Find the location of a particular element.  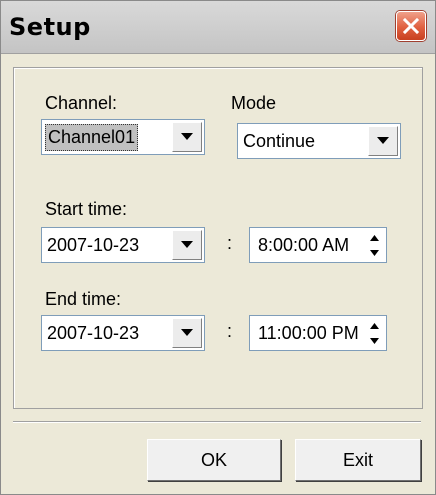

end-time-input: 11:00:00 PM is located at coordinates (318, 333).